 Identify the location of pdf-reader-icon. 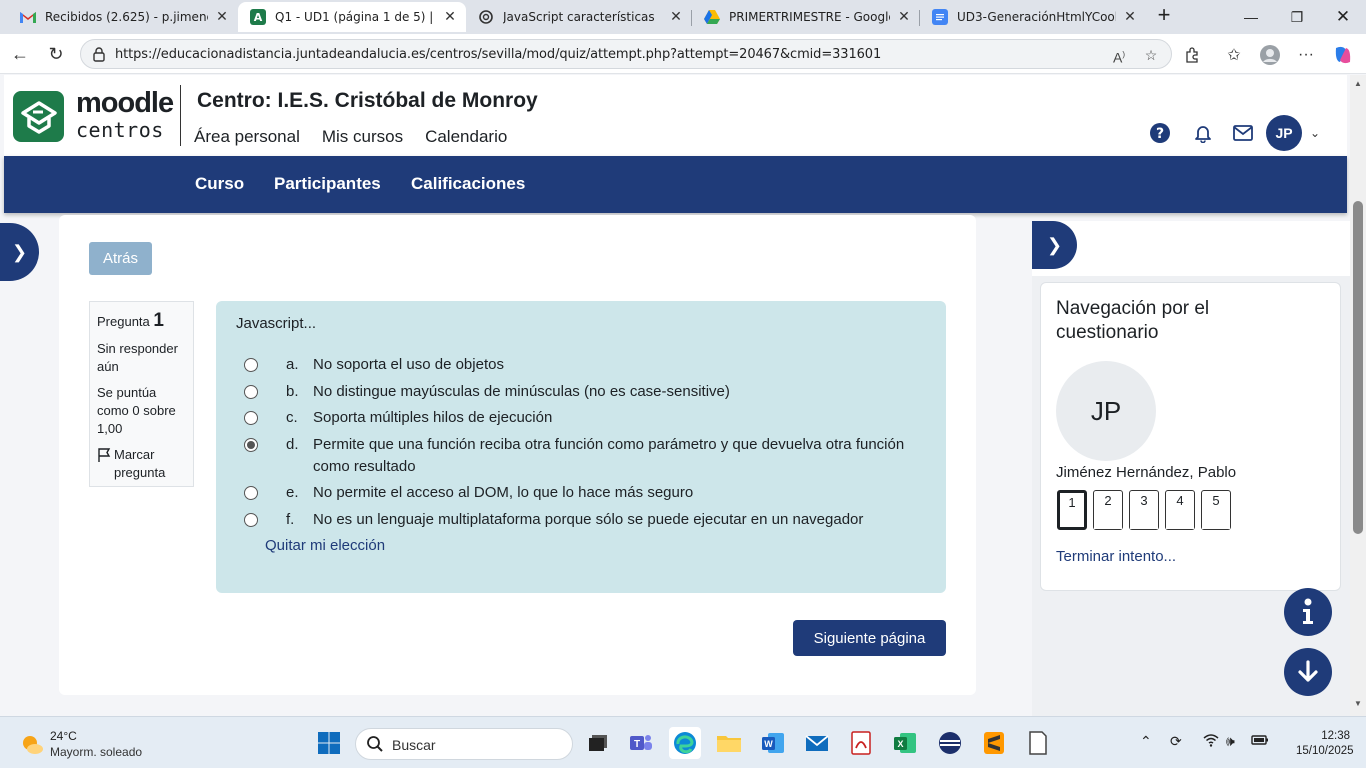
(861, 743).